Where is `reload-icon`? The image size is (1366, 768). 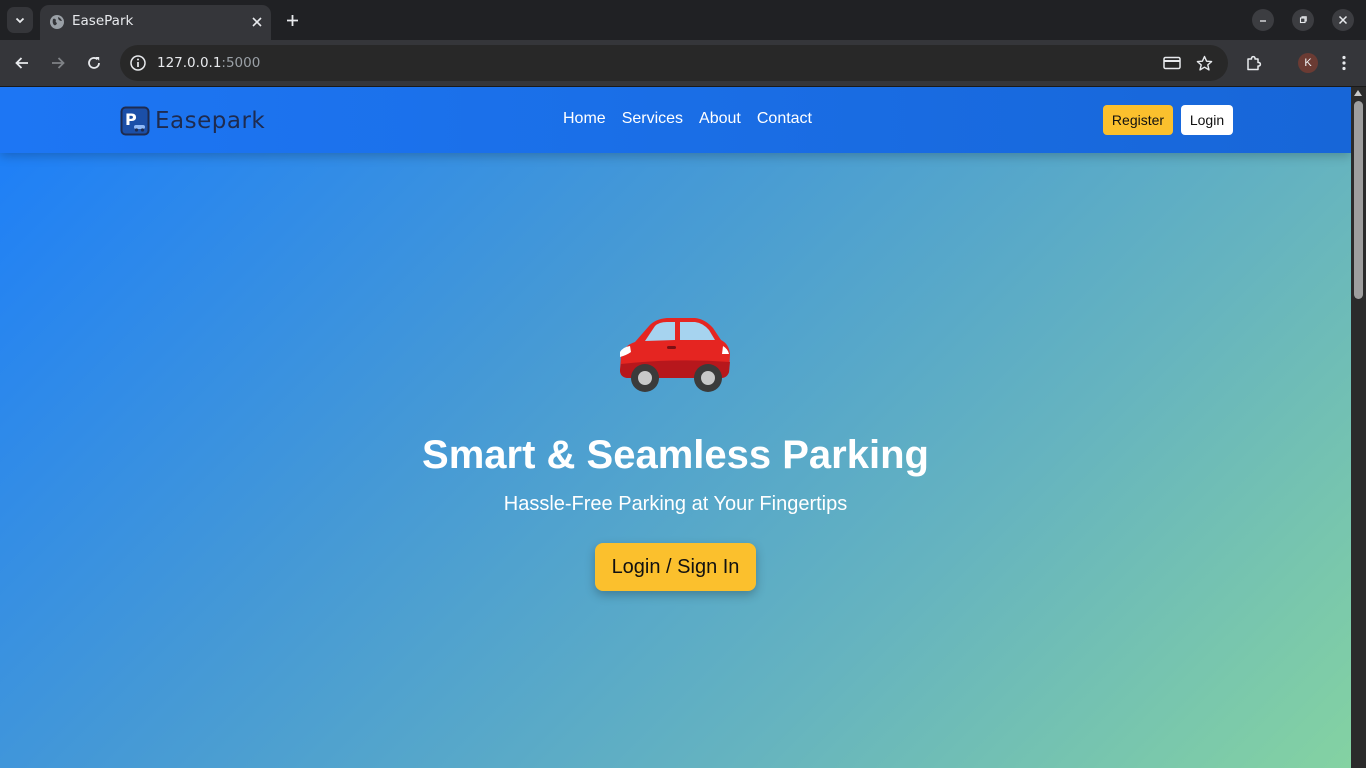 reload-icon is located at coordinates (94, 63).